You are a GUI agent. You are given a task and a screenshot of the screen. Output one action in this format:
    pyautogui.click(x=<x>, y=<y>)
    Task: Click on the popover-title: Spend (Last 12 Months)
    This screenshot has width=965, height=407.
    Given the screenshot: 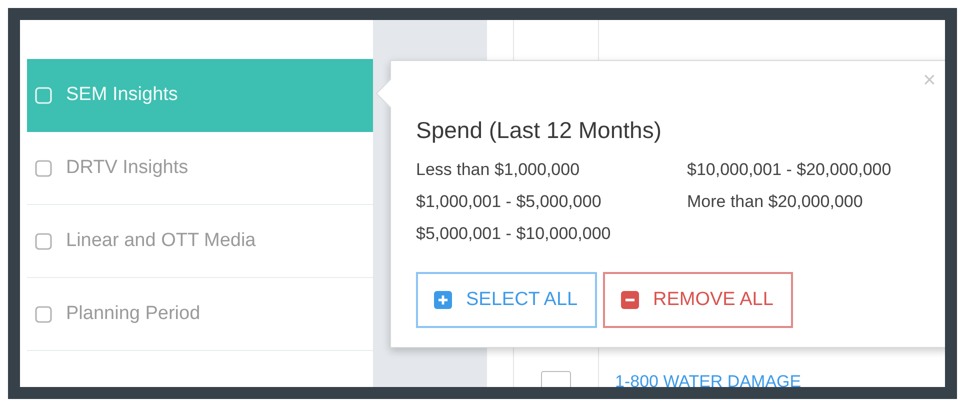 What is the action you would take?
    pyautogui.click(x=539, y=130)
    